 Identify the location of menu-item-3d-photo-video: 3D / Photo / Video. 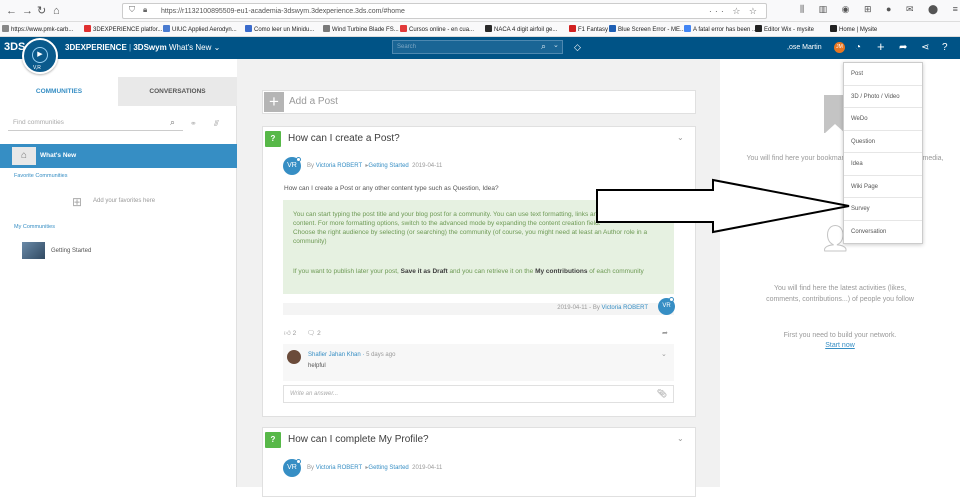
(883, 97).